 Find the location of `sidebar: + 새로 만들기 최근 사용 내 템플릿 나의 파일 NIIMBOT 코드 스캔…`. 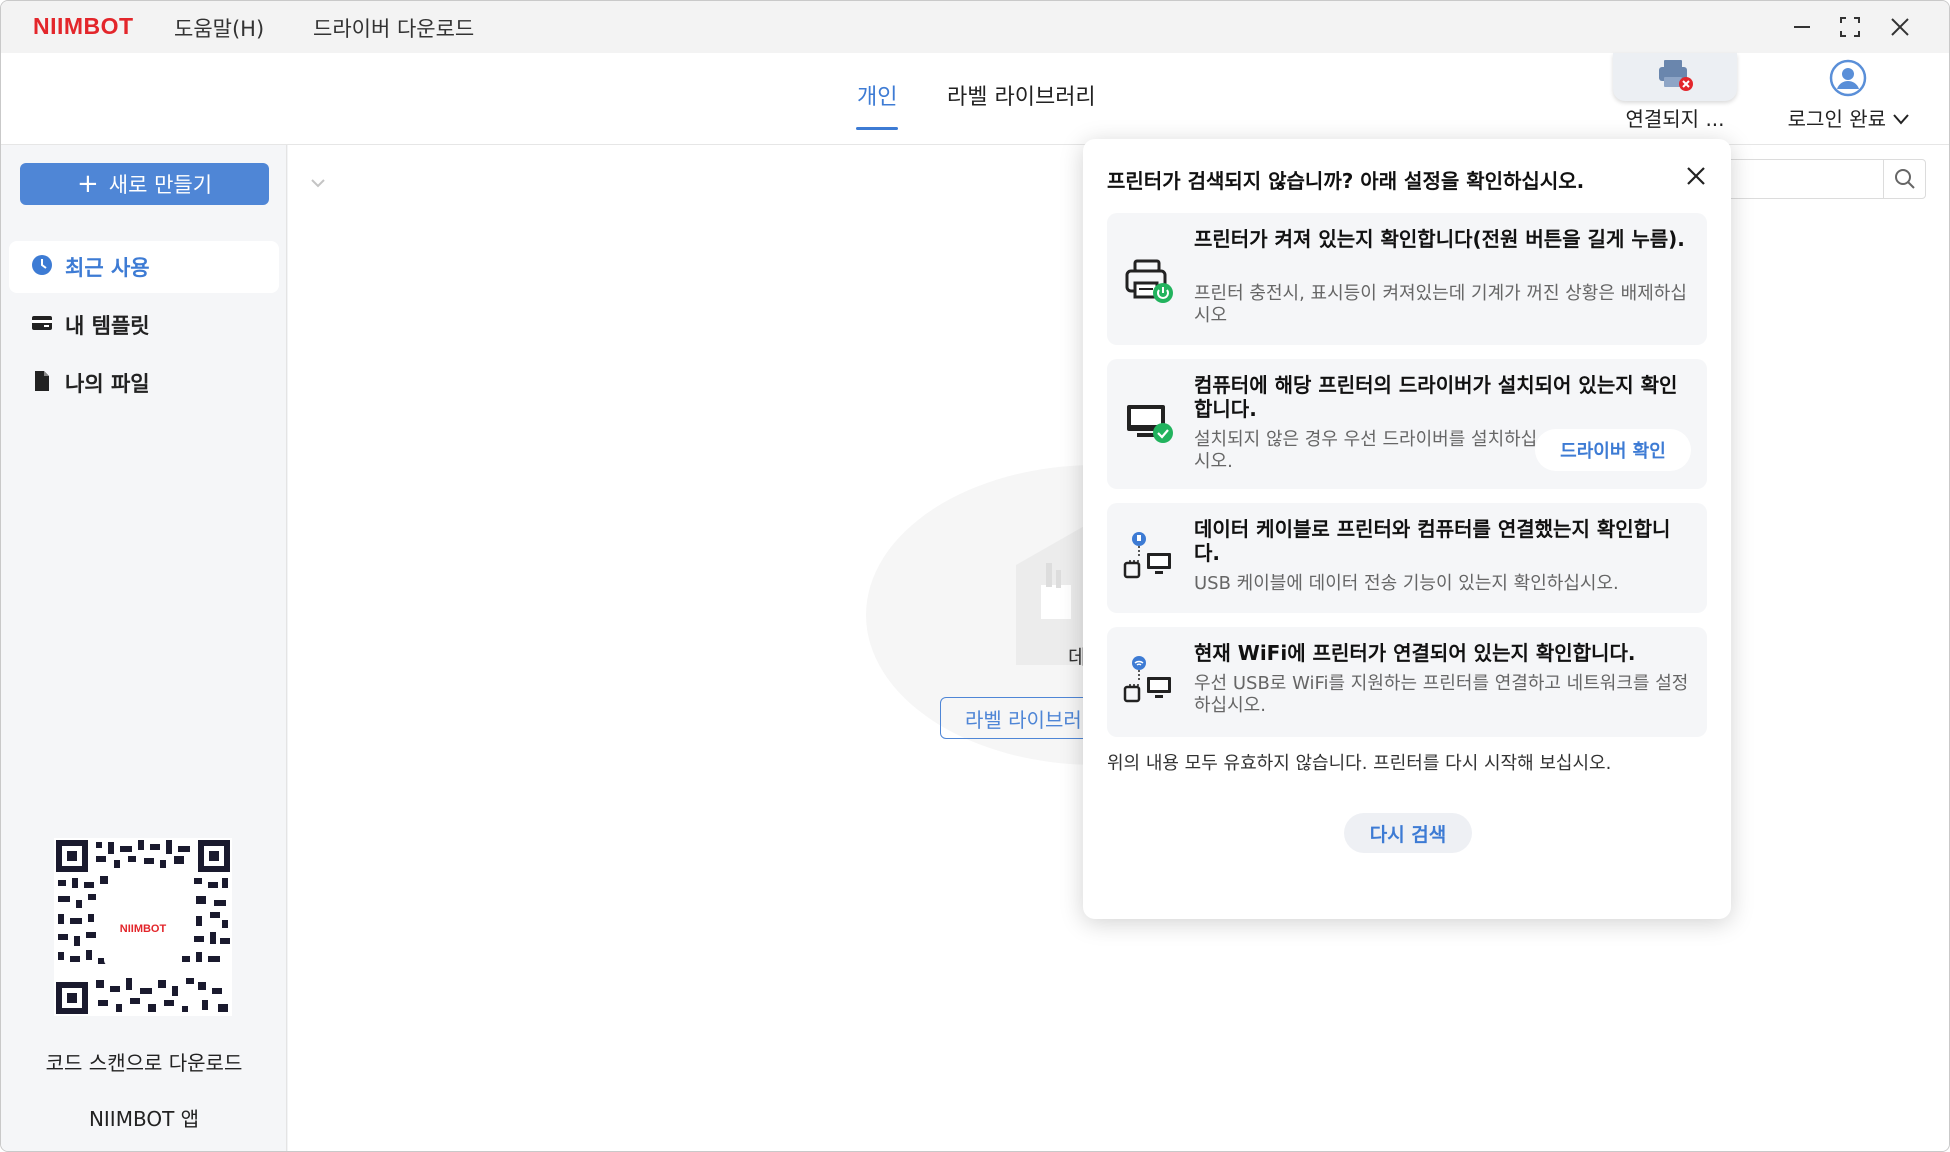

sidebar: + 새로 만들기 최근 사용 내 템플릿 나의 파일 NIIMBOT 코드 스캔… is located at coordinates (144, 648).